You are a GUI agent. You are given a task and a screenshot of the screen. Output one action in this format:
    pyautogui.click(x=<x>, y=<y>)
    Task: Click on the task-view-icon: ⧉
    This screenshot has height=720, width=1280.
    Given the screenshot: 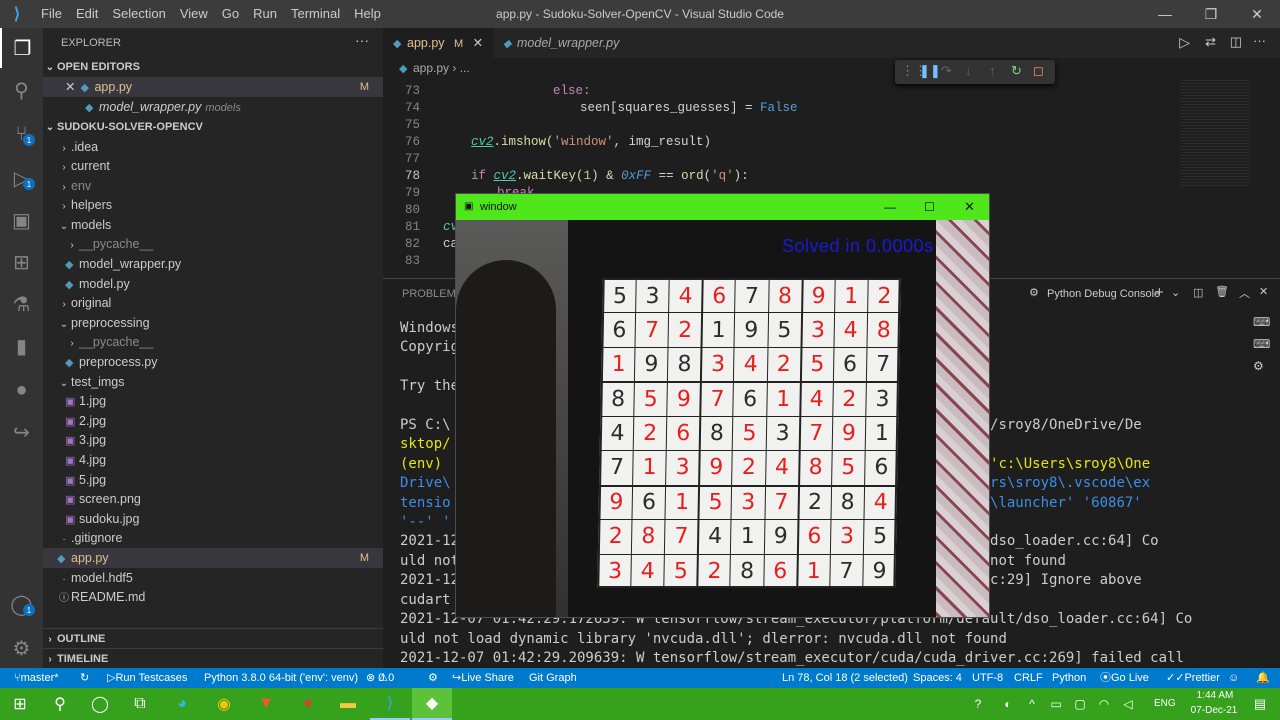 What is the action you would take?
    pyautogui.click(x=140, y=704)
    